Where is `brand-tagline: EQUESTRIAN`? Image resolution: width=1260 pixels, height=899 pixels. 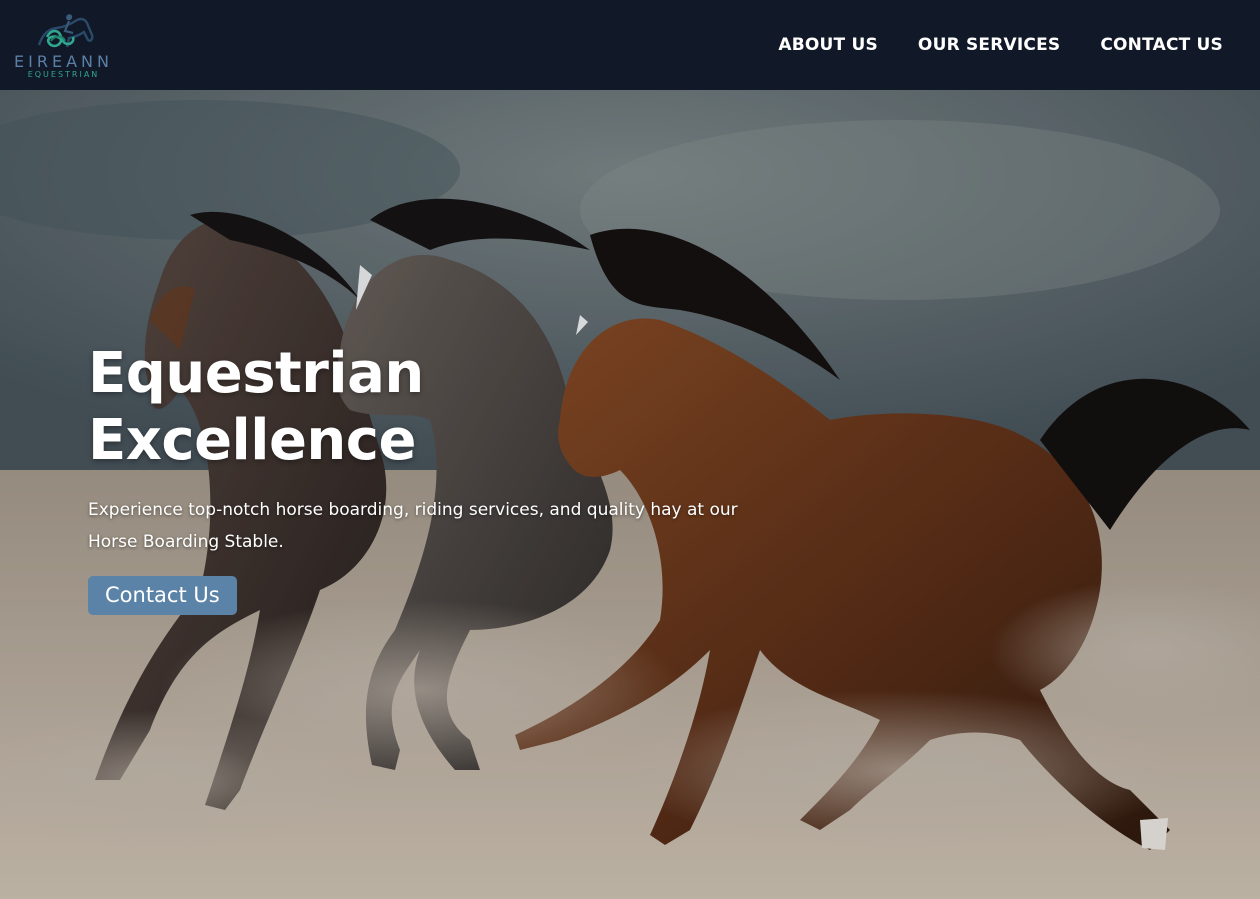 brand-tagline: EQUESTRIAN is located at coordinates (63, 74).